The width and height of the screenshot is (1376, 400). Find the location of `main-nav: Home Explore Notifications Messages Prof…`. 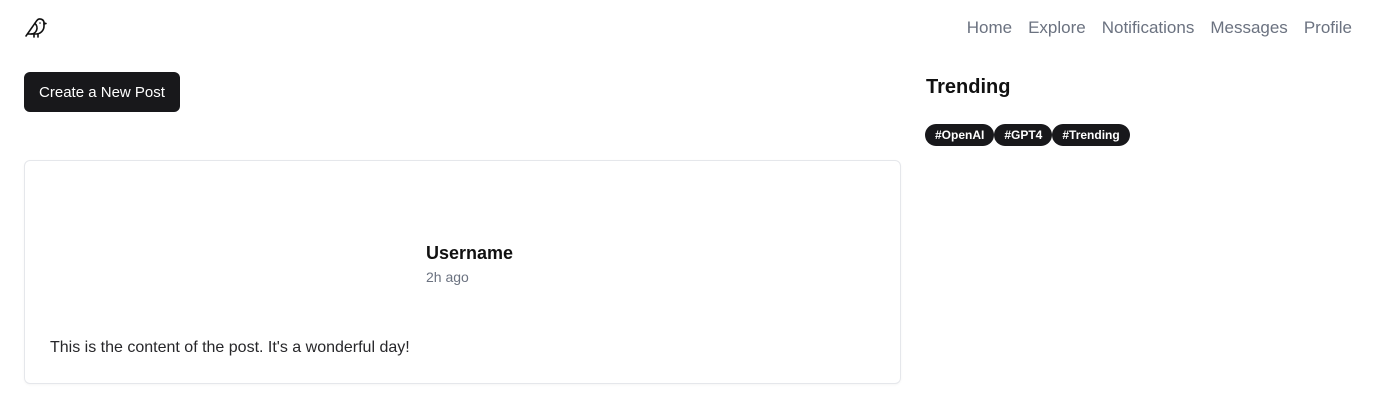

main-nav: Home Explore Notifications Messages Prof… is located at coordinates (1159, 28).